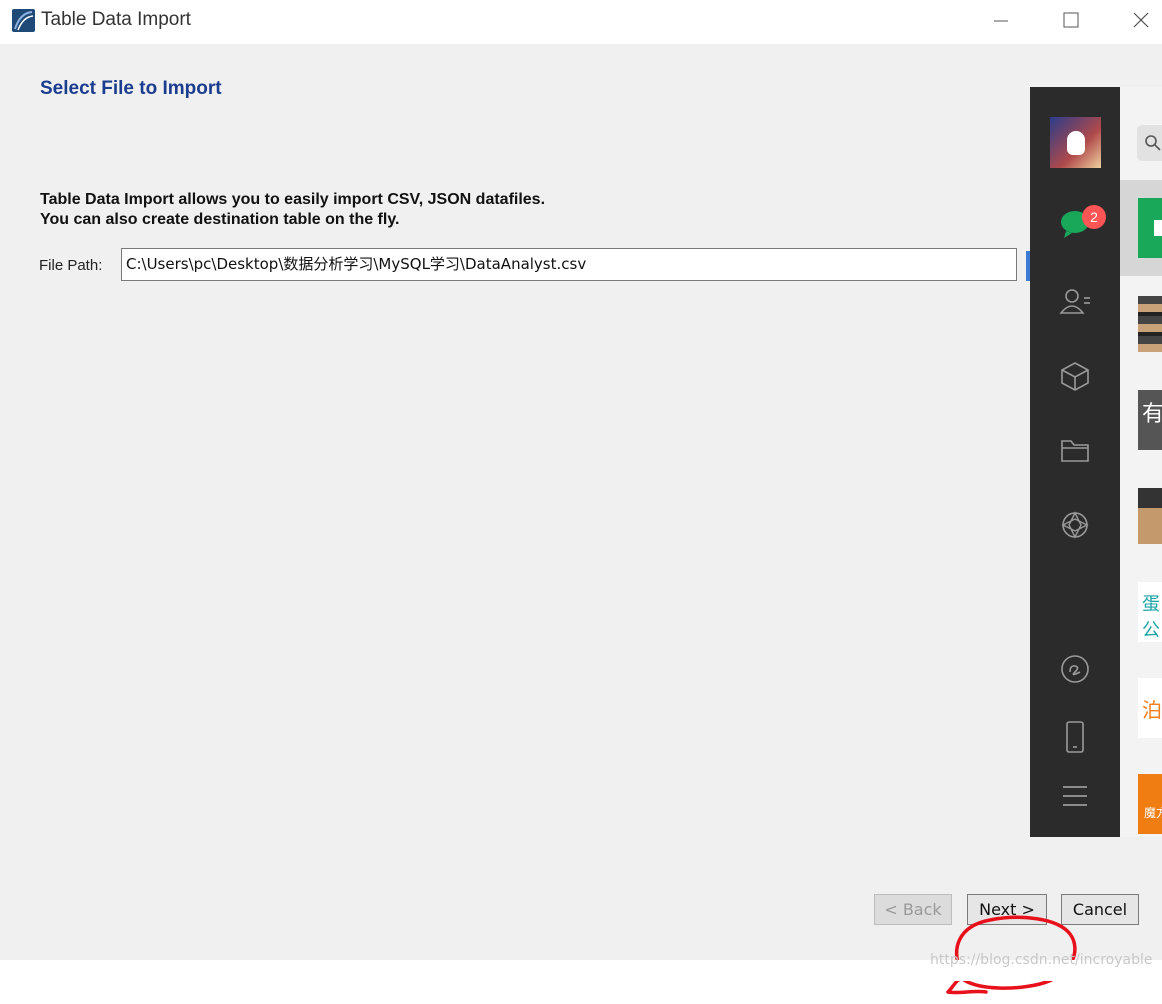 The width and height of the screenshot is (1162, 1004). Describe the element at coordinates (1141, 462) in the screenshot. I see `chat-list: 有 蛋公 泊 魔方` at that location.